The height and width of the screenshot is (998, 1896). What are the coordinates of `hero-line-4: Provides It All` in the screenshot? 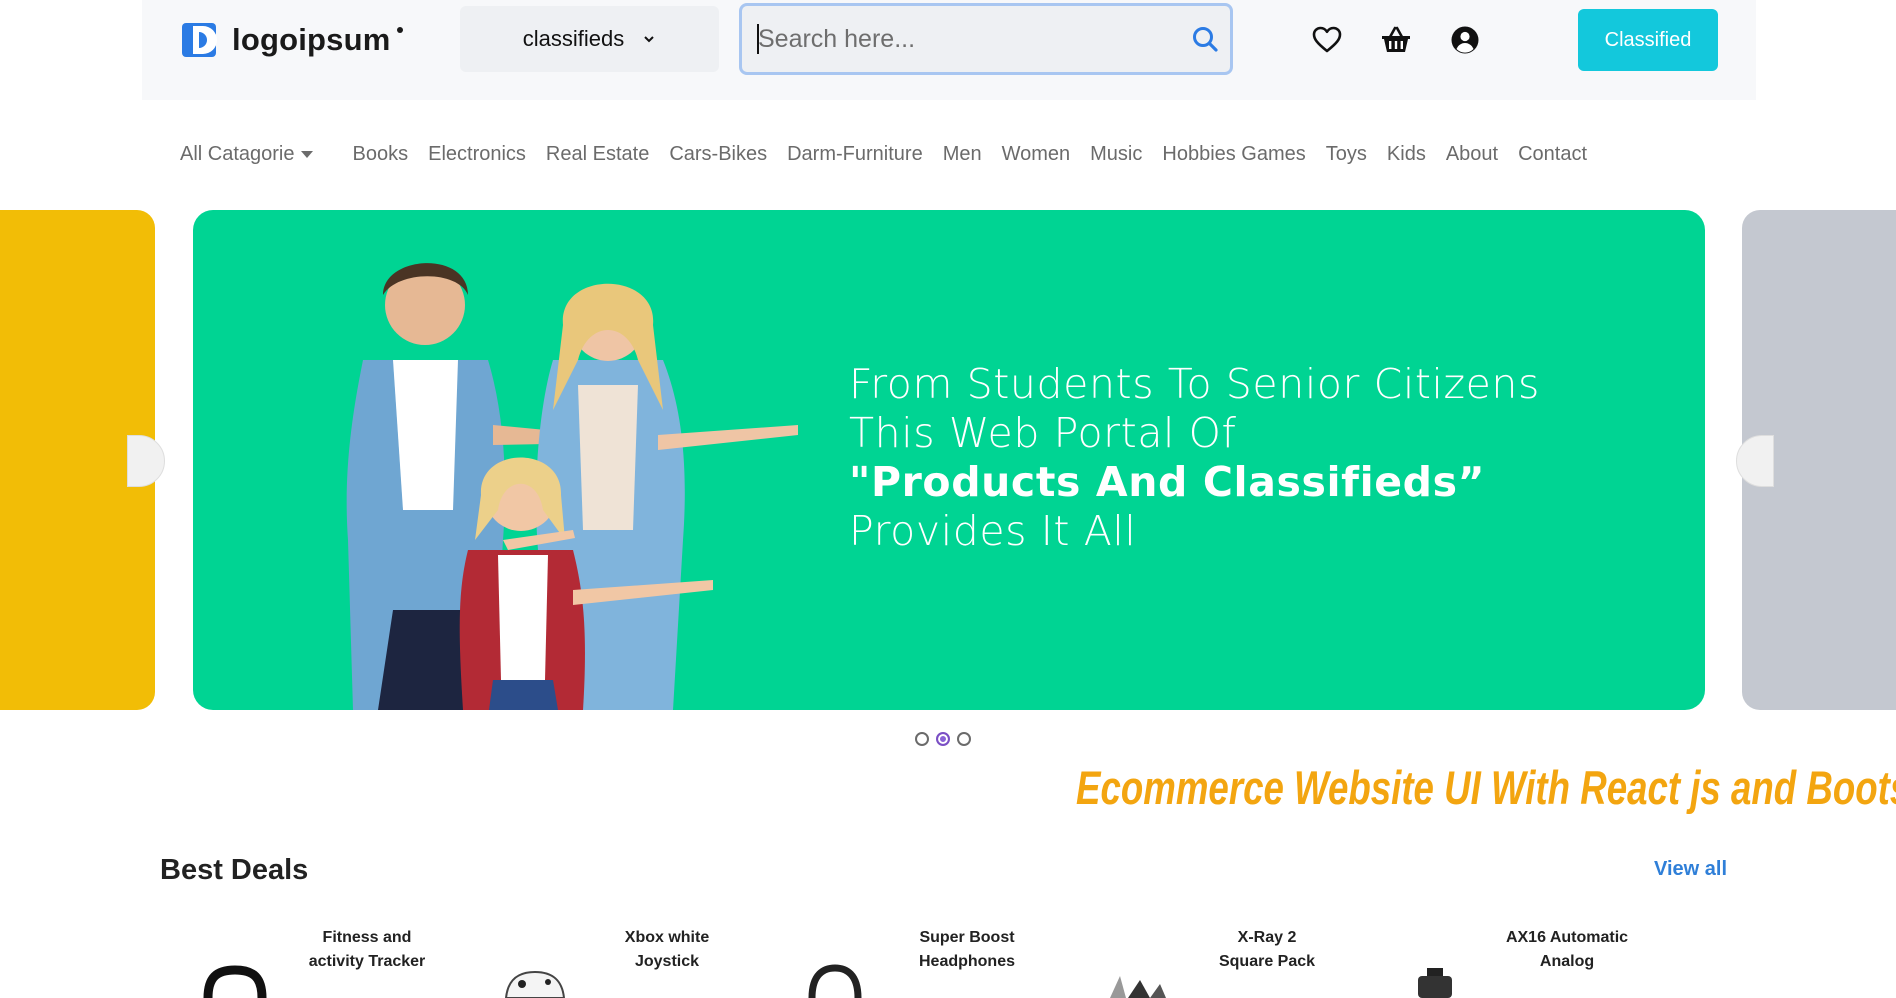 It's located at (993, 531).